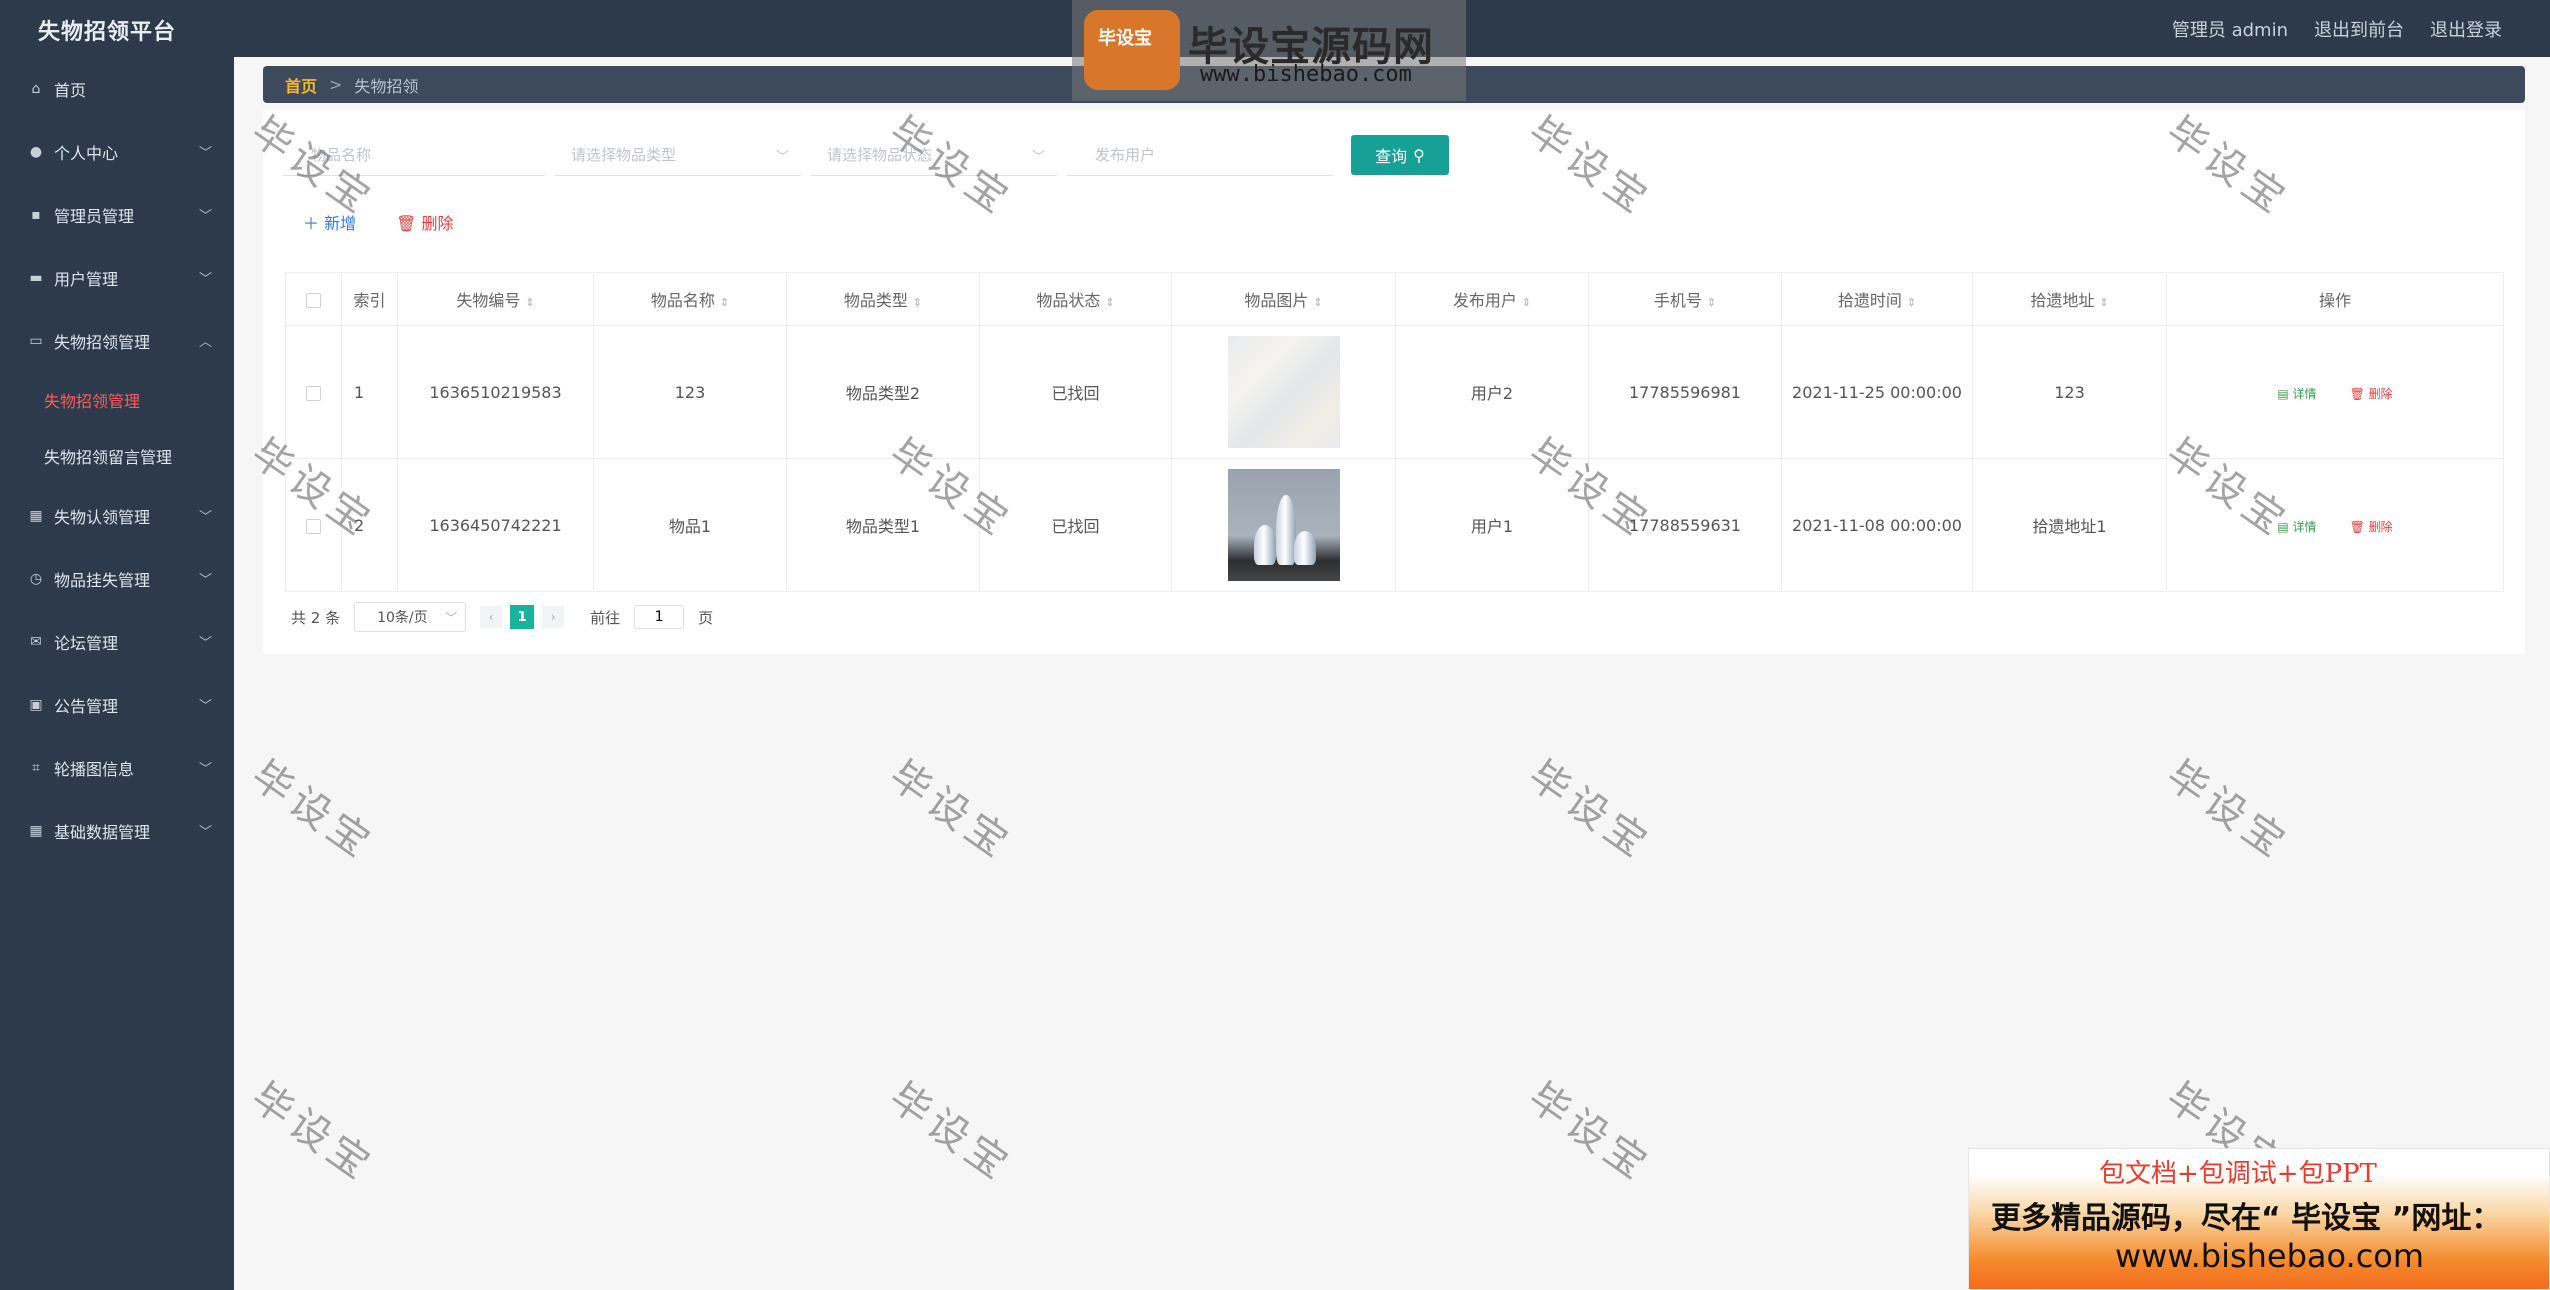 The height and width of the screenshot is (1290, 2550). Describe the element at coordinates (491, 617) in the screenshot. I see `prev-page-button: ‹` at that location.